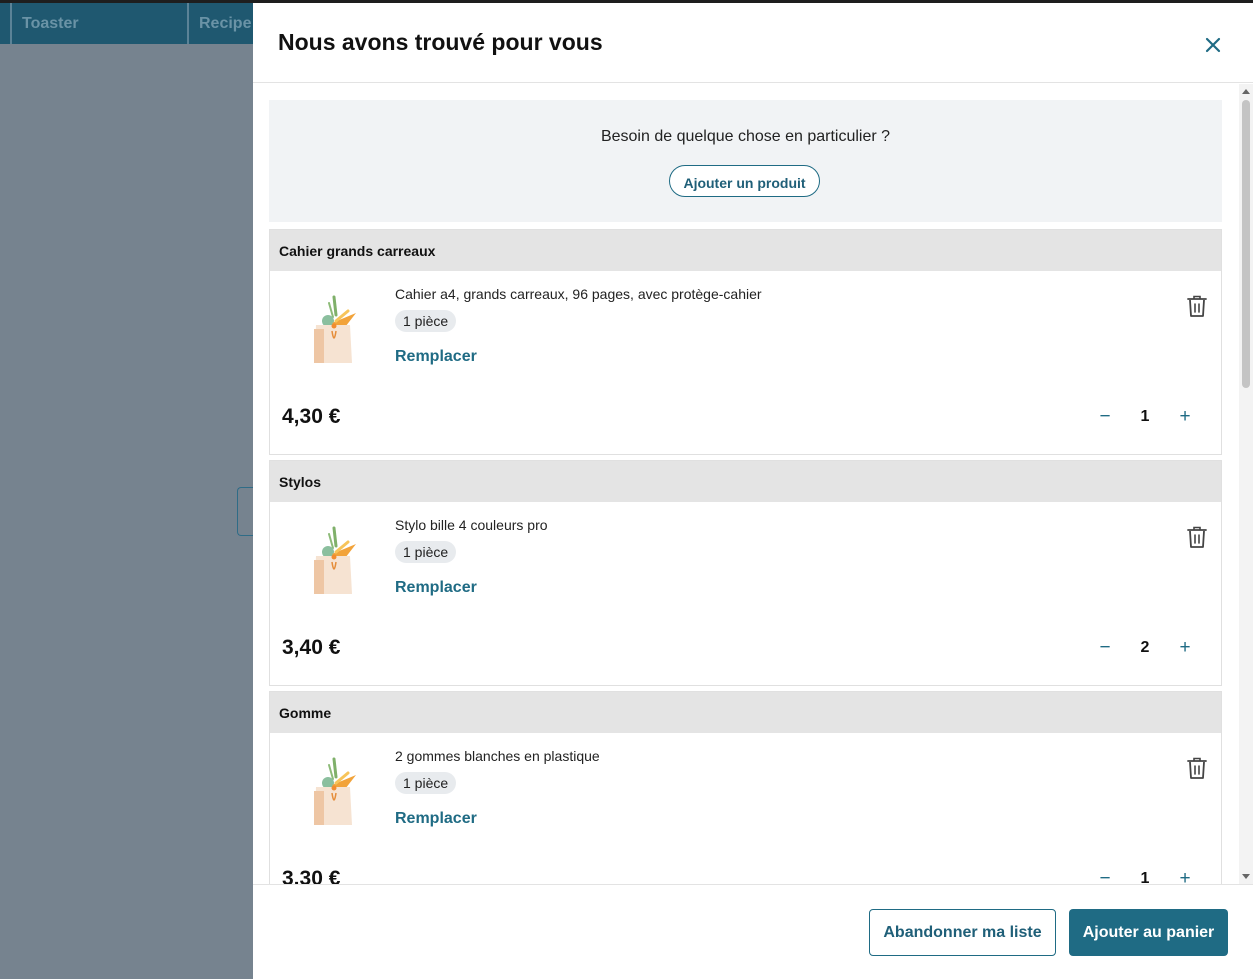 The image size is (1253, 979). Describe the element at coordinates (1246, 244) in the screenshot. I see `scrollbar-thumb` at that location.